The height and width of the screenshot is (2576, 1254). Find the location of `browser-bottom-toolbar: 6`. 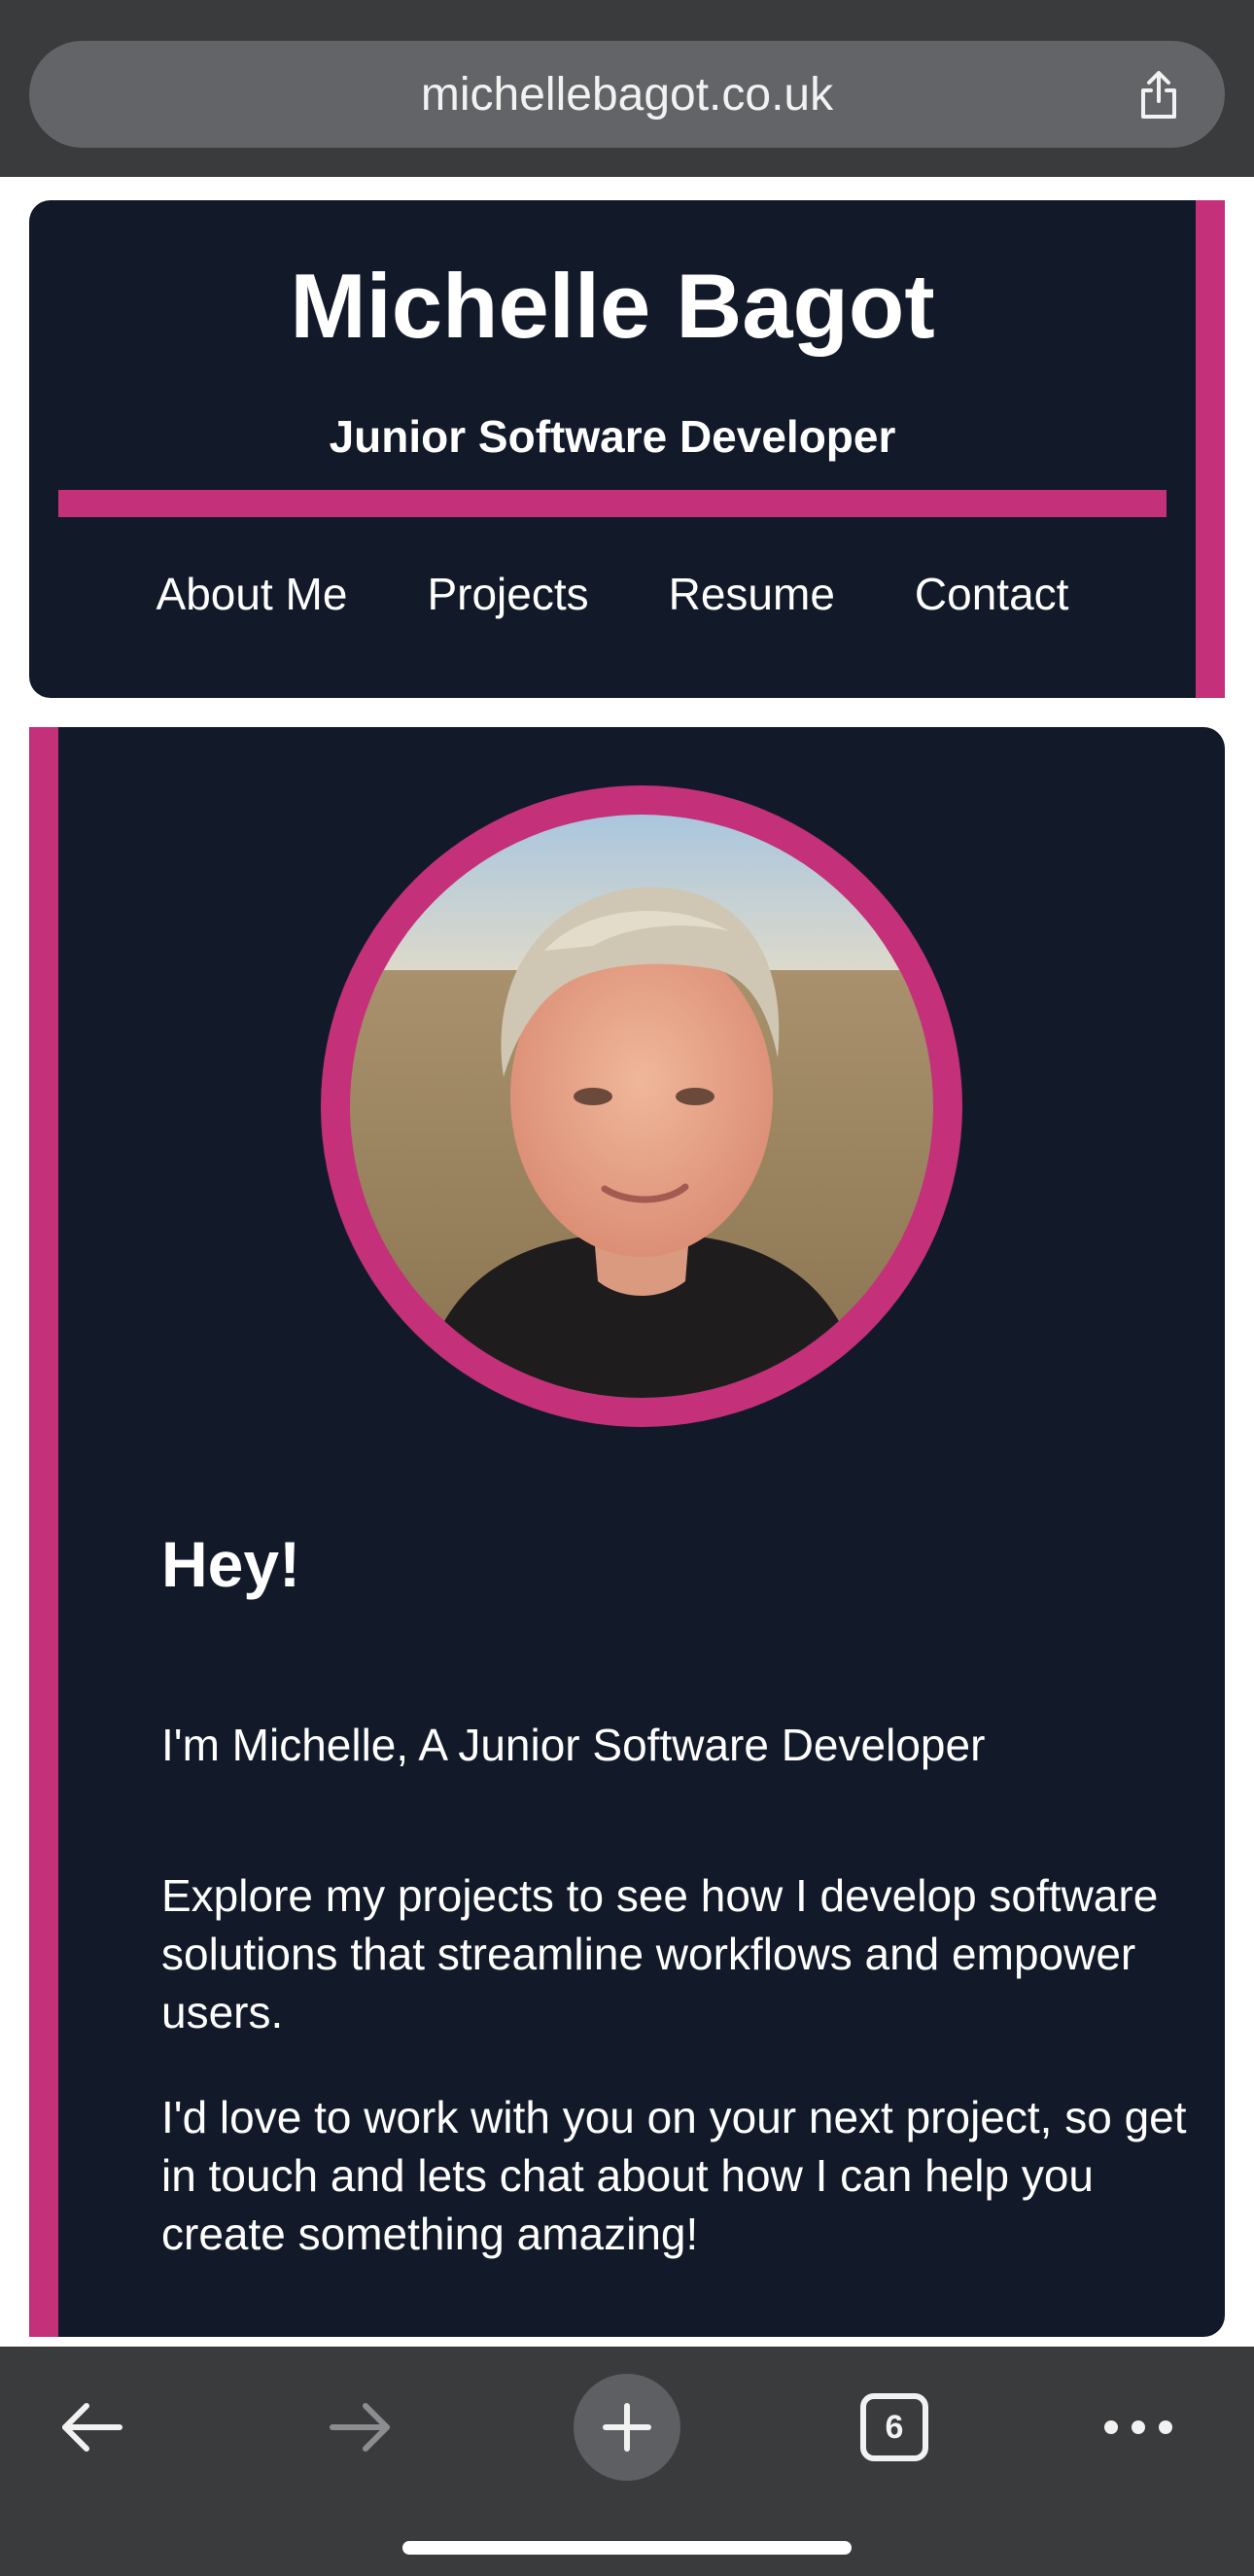

browser-bottom-toolbar: 6 is located at coordinates (627, 2461).